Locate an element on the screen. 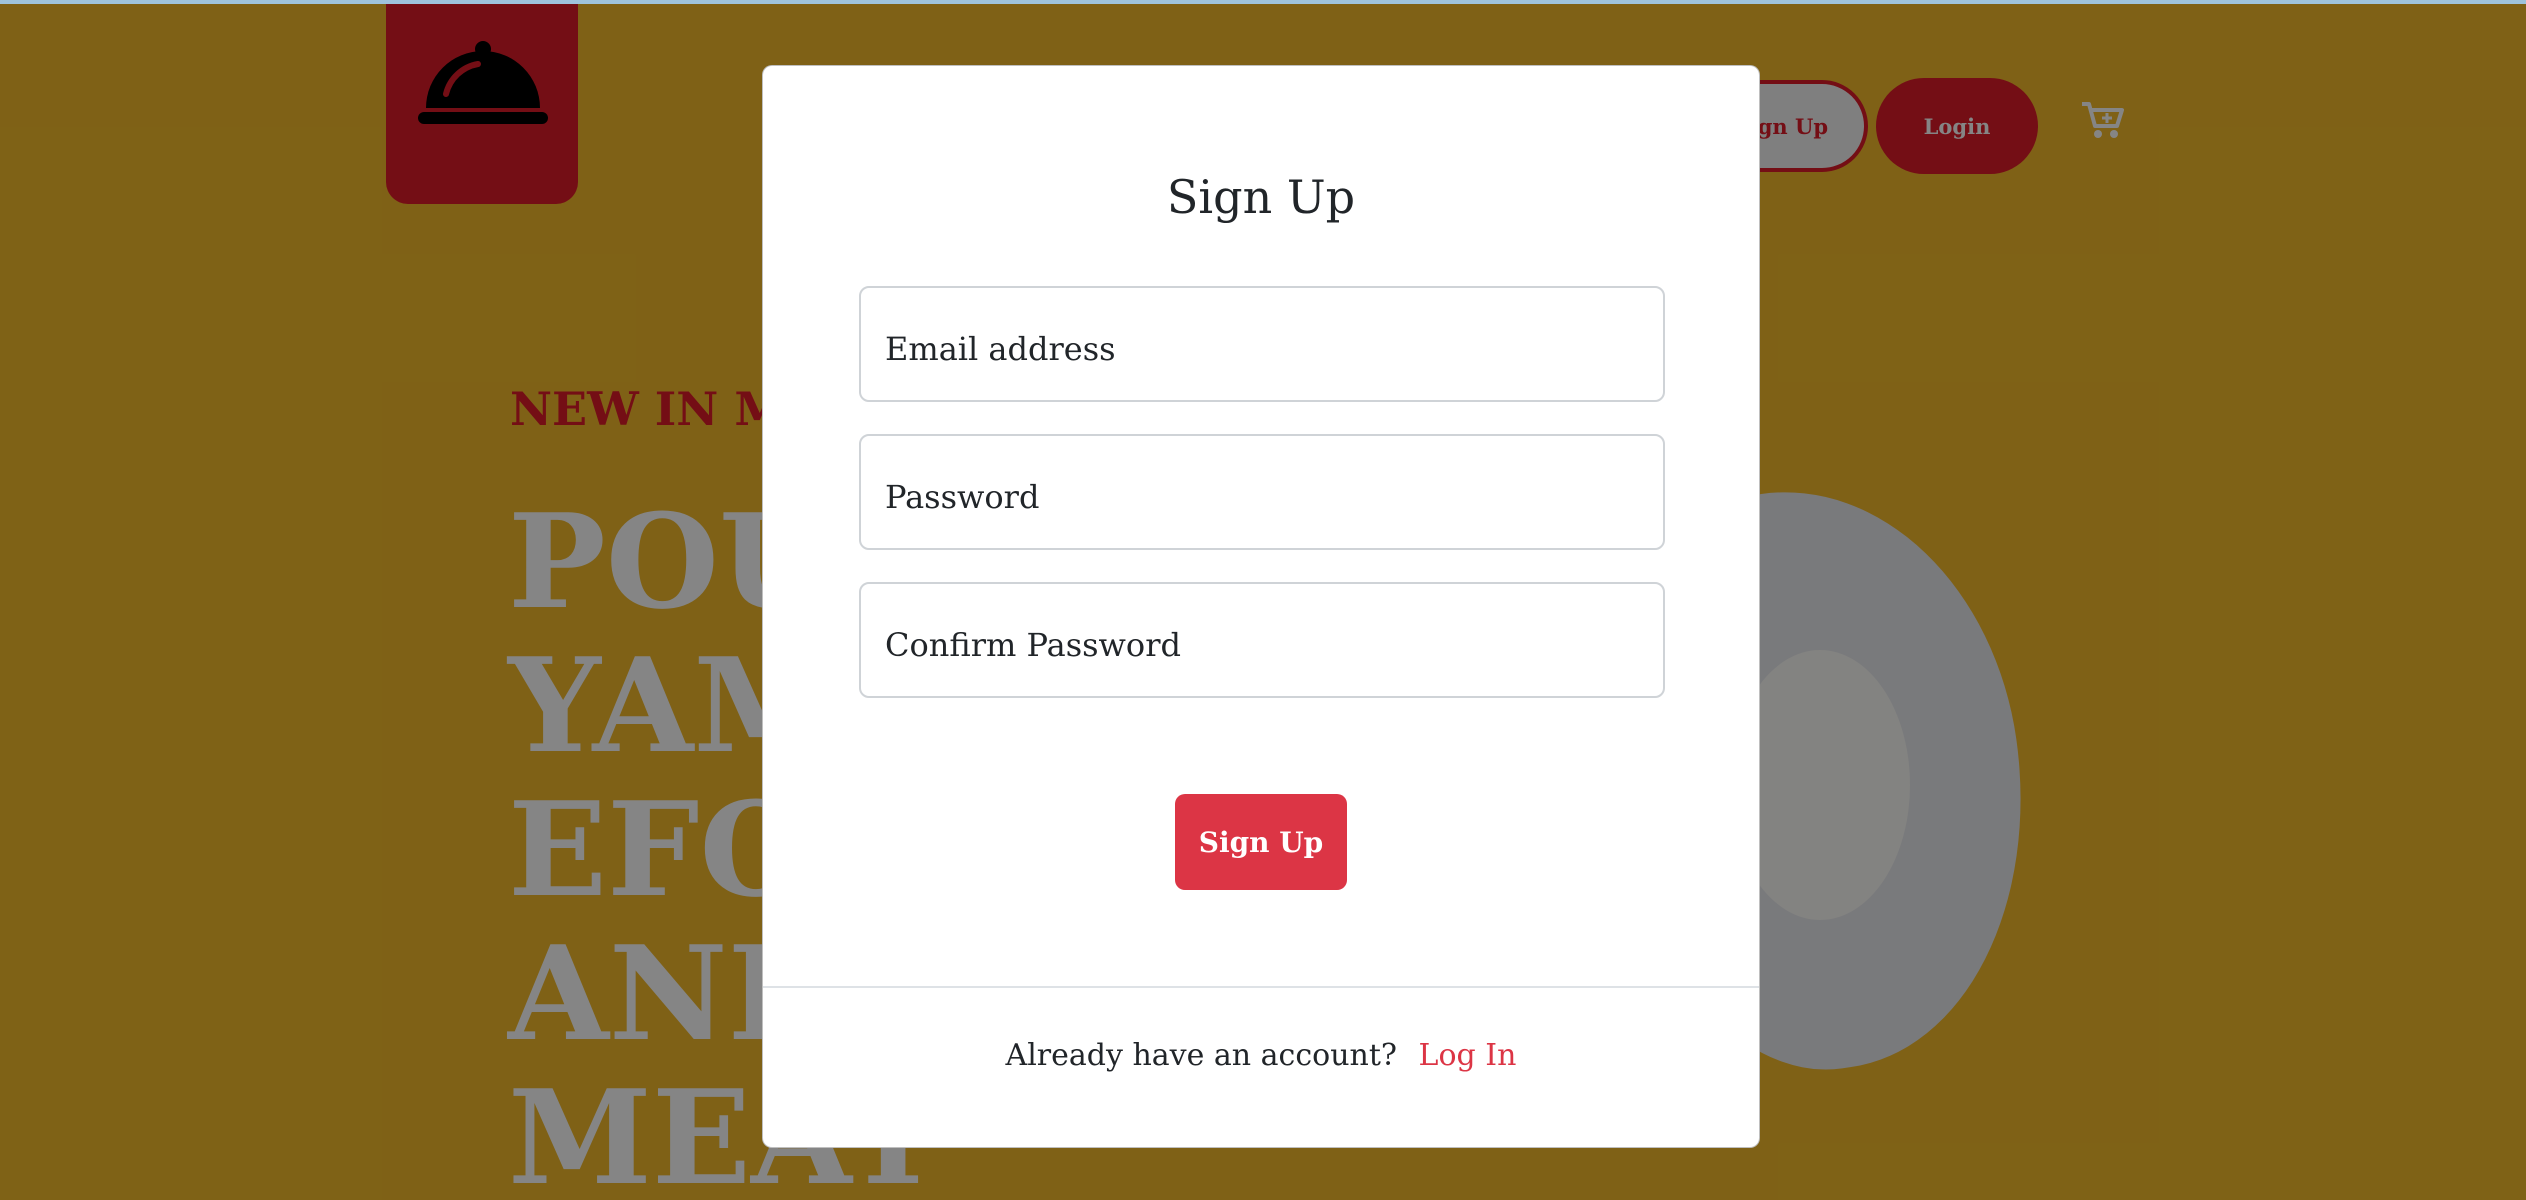 This screenshot has height=1200, width=2526. modal-footer: Already have an account? Log In is located at coordinates (1261, 1055).